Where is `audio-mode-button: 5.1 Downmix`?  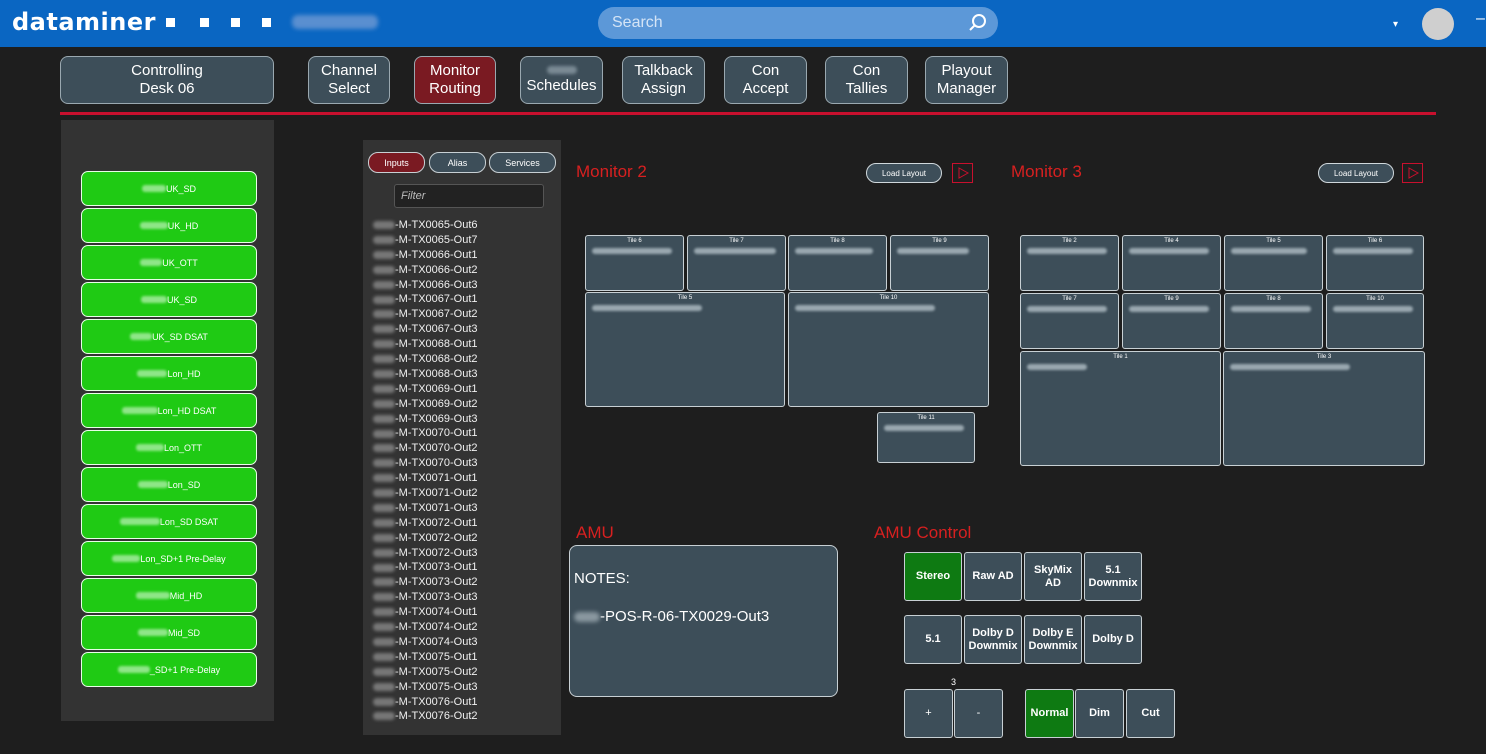 audio-mode-button: 5.1 Downmix is located at coordinates (1113, 576).